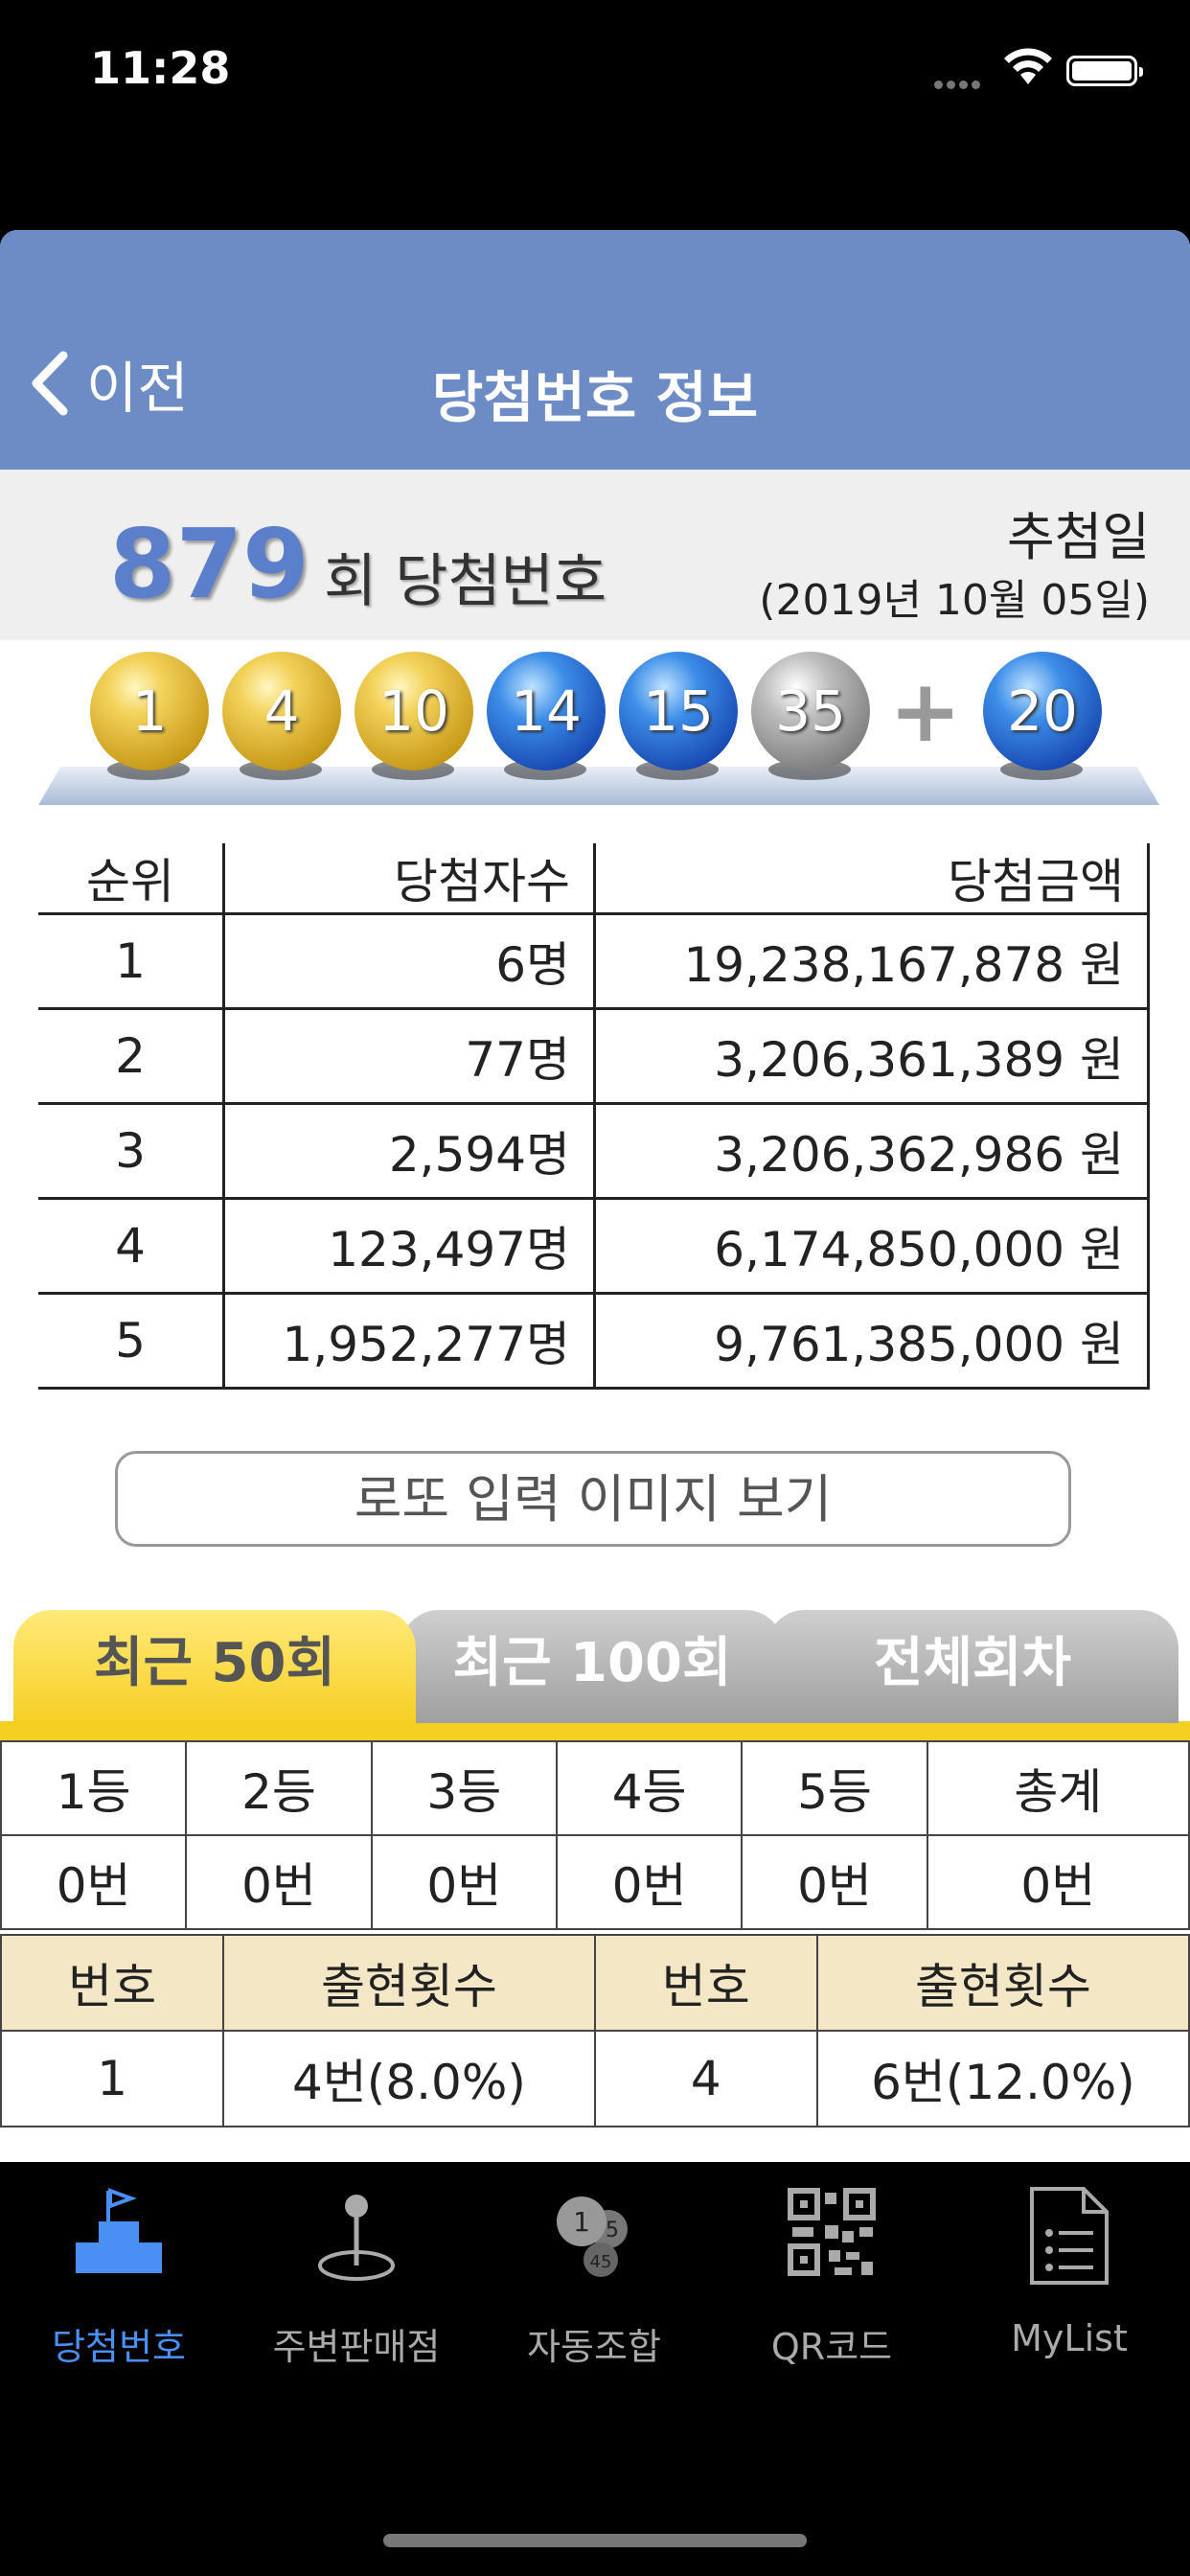 The width and height of the screenshot is (1190, 2576). What do you see at coordinates (810, 711) in the screenshot?
I see `winning-ball: 35` at bounding box center [810, 711].